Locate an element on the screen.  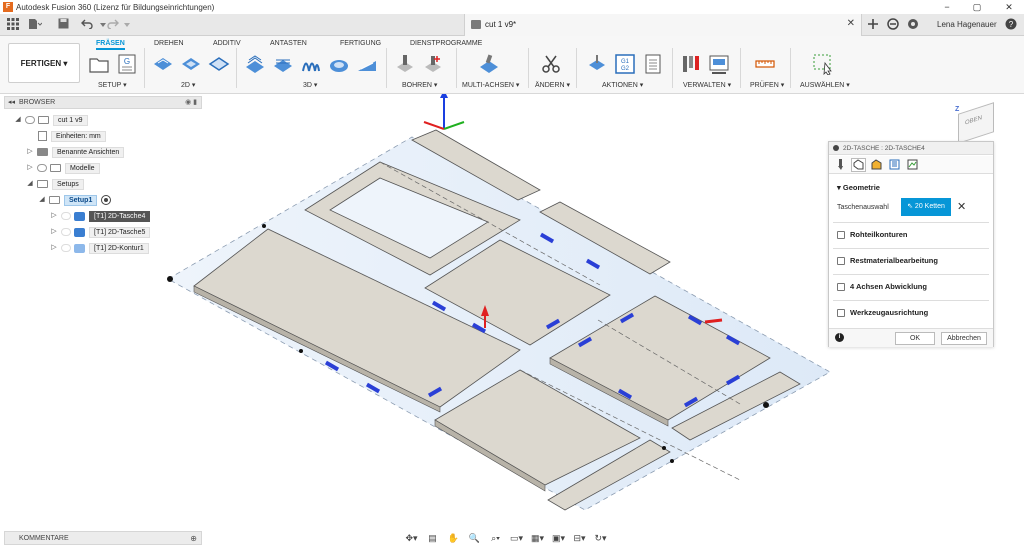
3d-parallel-icon is located at coordinates (311, 64).